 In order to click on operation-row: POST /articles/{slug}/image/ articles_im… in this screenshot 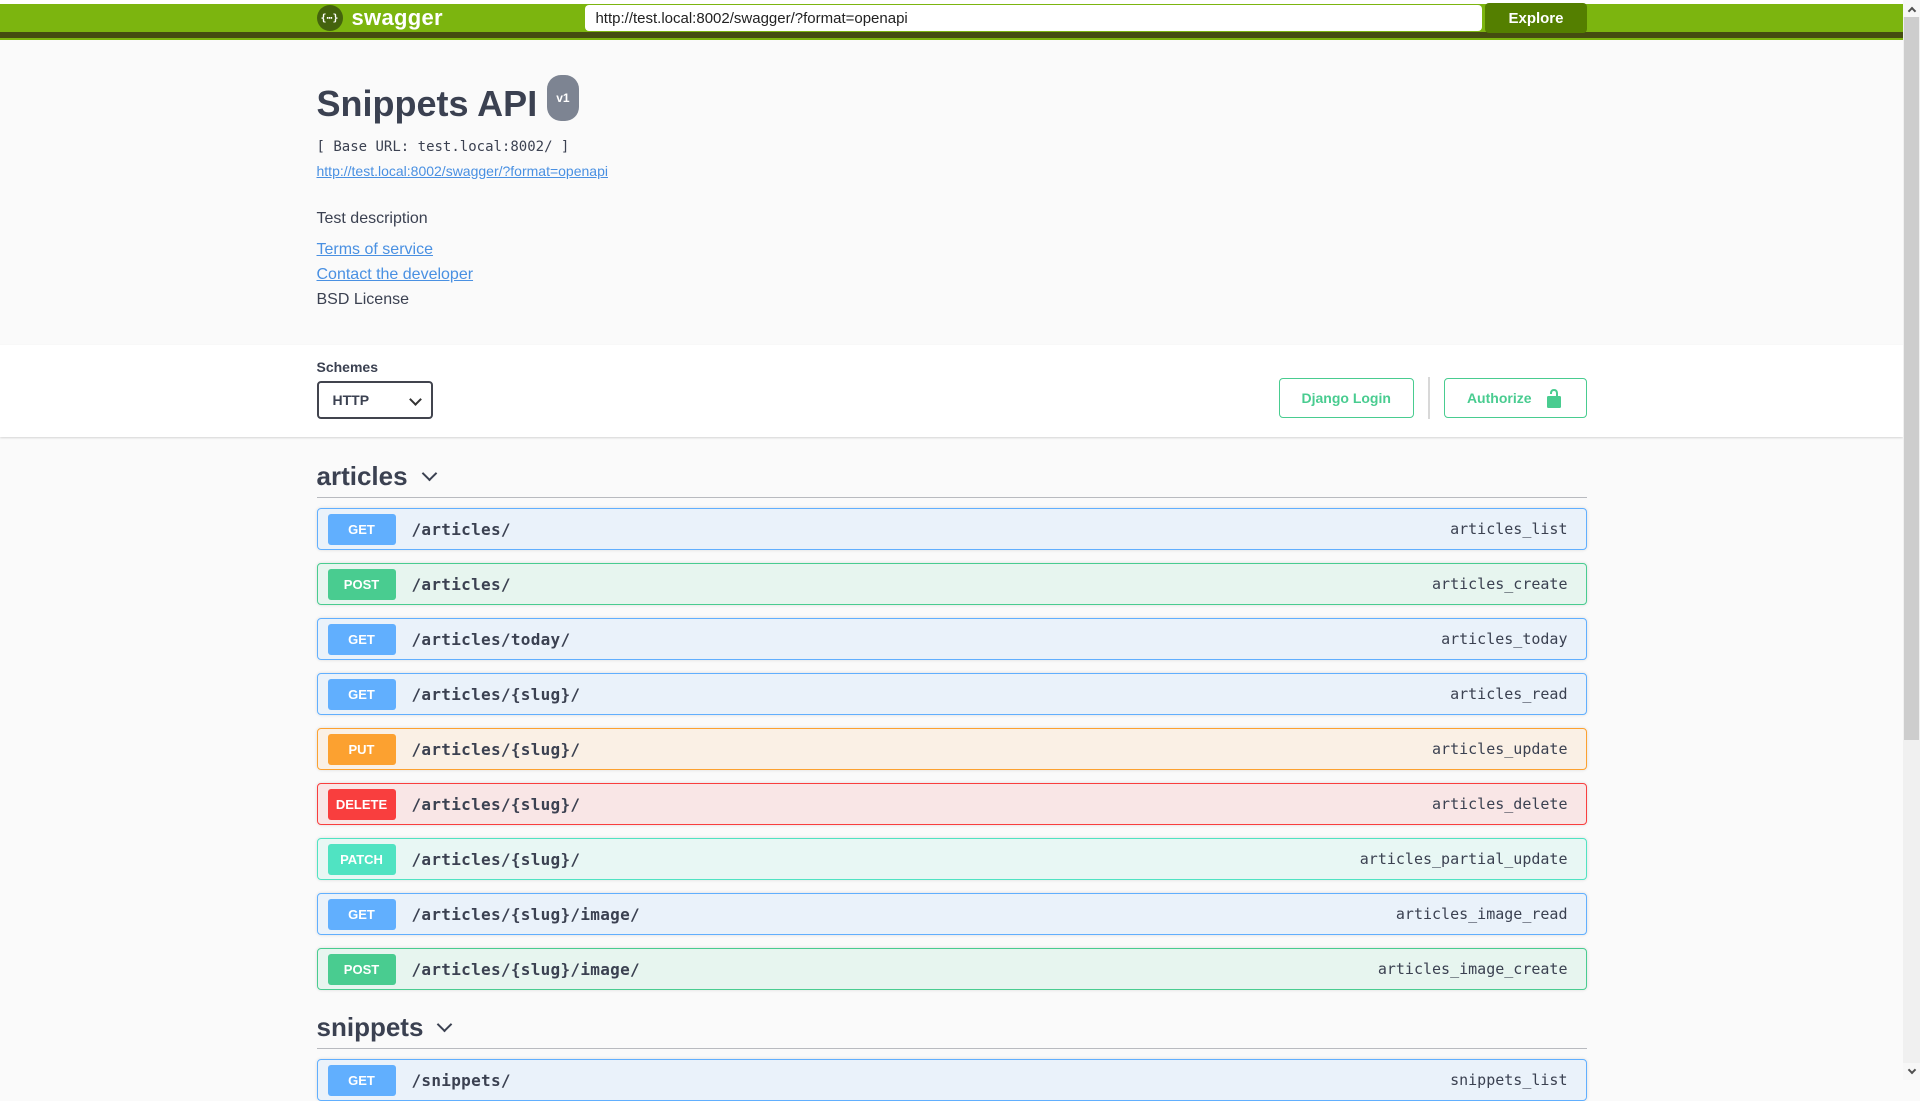, I will do `click(951, 969)`.